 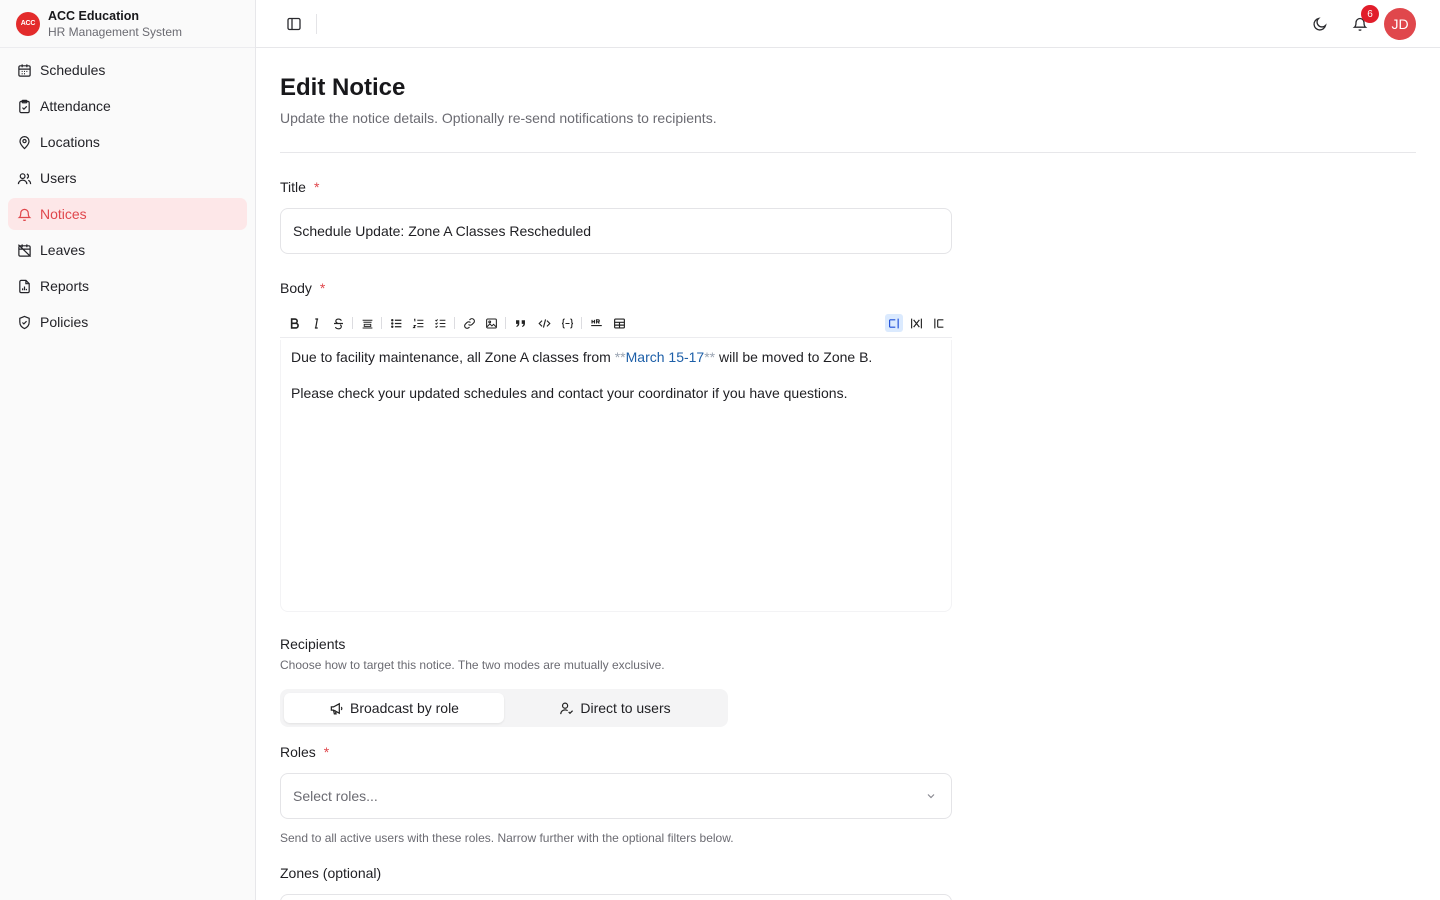 I want to click on bold-button, so click(x=294, y=323).